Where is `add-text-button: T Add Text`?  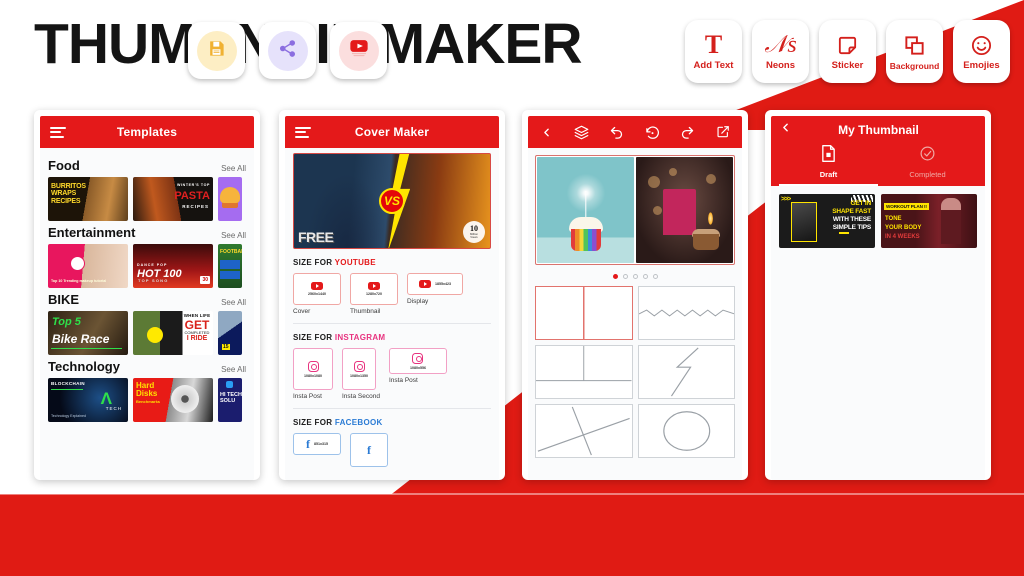 add-text-button: T Add Text is located at coordinates (713, 51).